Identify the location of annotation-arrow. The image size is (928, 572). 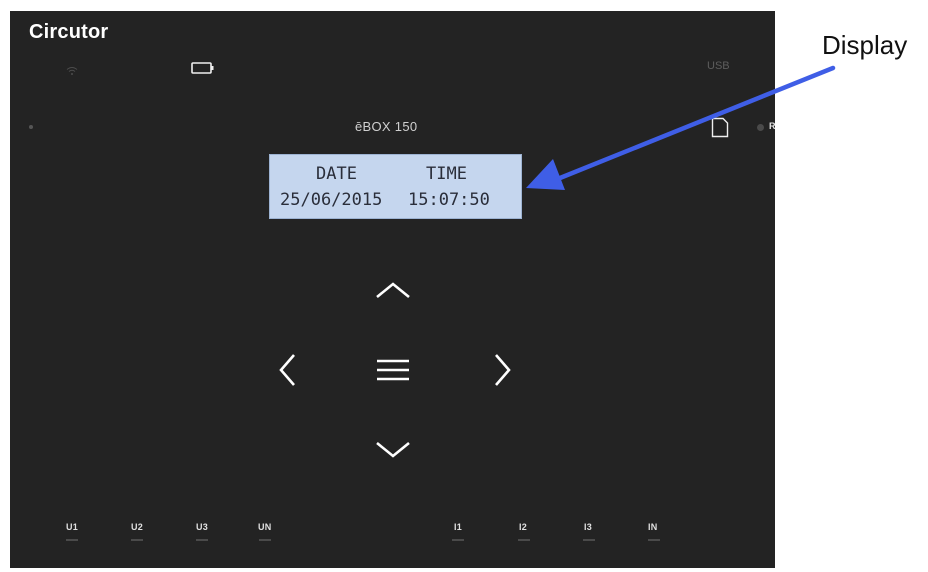
(681, 127).